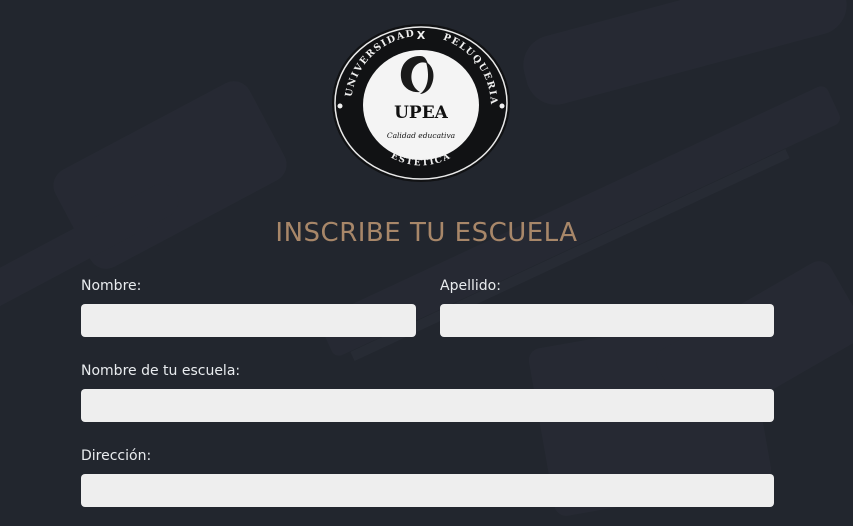 Image resolution: width=853 pixels, height=526 pixels. What do you see at coordinates (421, 135) in the screenshot?
I see `logo-tagline: Calidad educativa` at bounding box center [421, 135].